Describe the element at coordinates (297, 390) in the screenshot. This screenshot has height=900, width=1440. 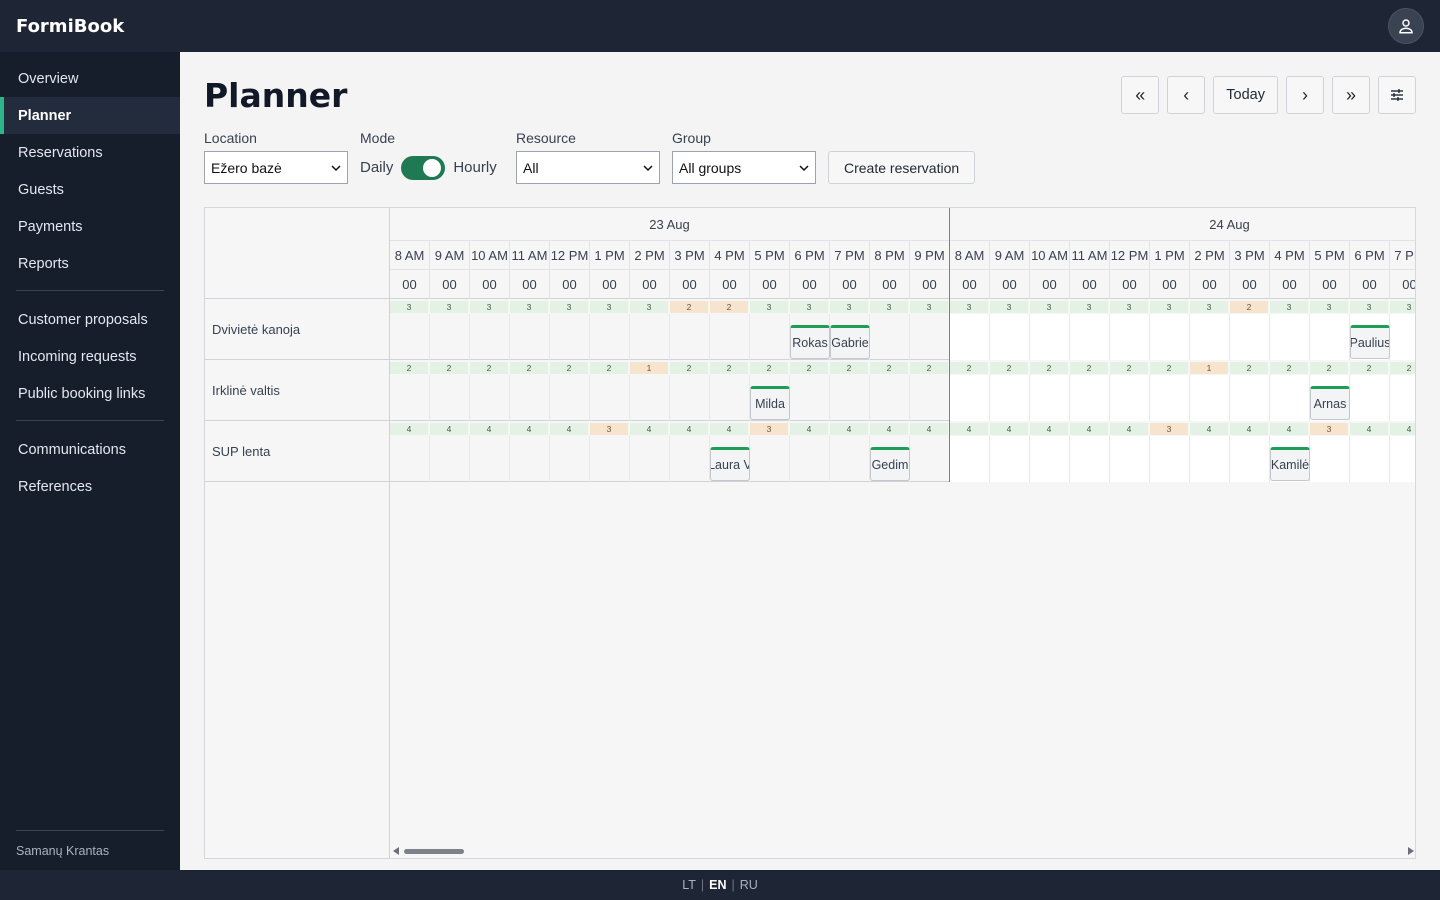
I see `resource-name: Irklinė valtis` at that location.